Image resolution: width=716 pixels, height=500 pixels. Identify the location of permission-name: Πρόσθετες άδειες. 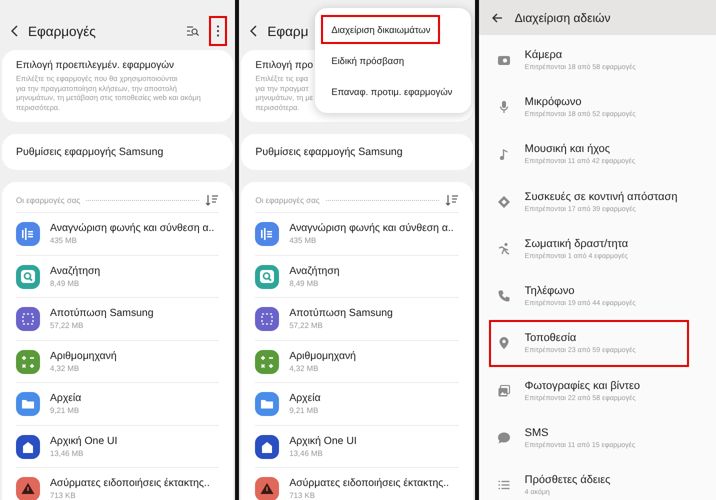
(567, 480).